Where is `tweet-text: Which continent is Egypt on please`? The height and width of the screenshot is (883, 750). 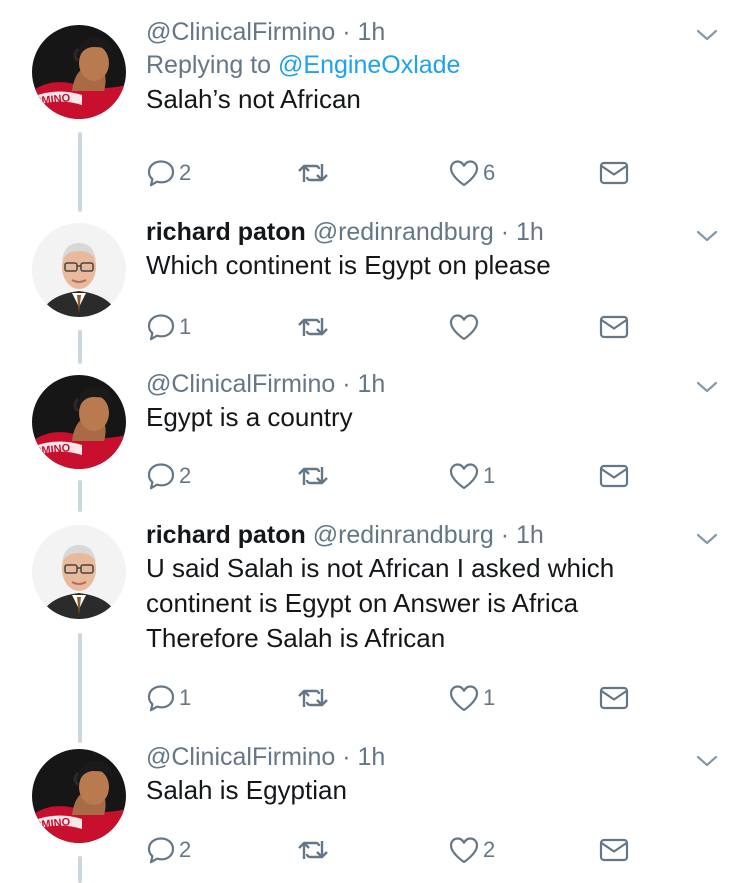
tweet-text: Which continent is Egypt on please is located at coordinates (413, 265).